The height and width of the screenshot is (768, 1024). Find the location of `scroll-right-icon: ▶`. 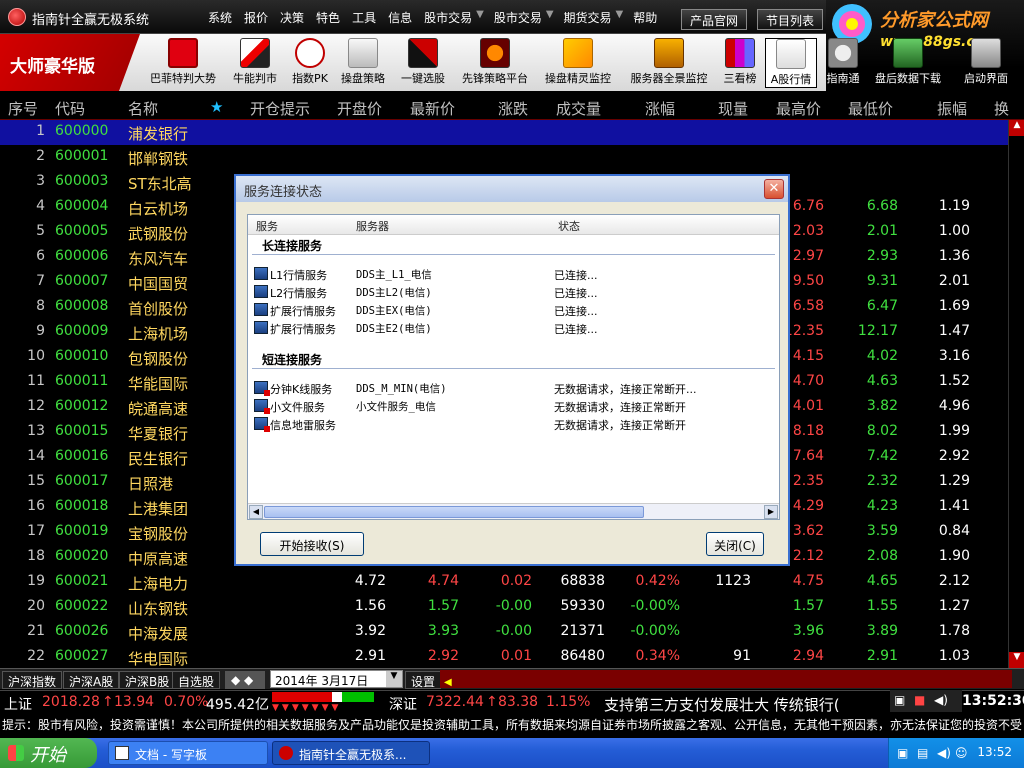

scroll-right-icon: ▶ is located at coordinates (771, 512).